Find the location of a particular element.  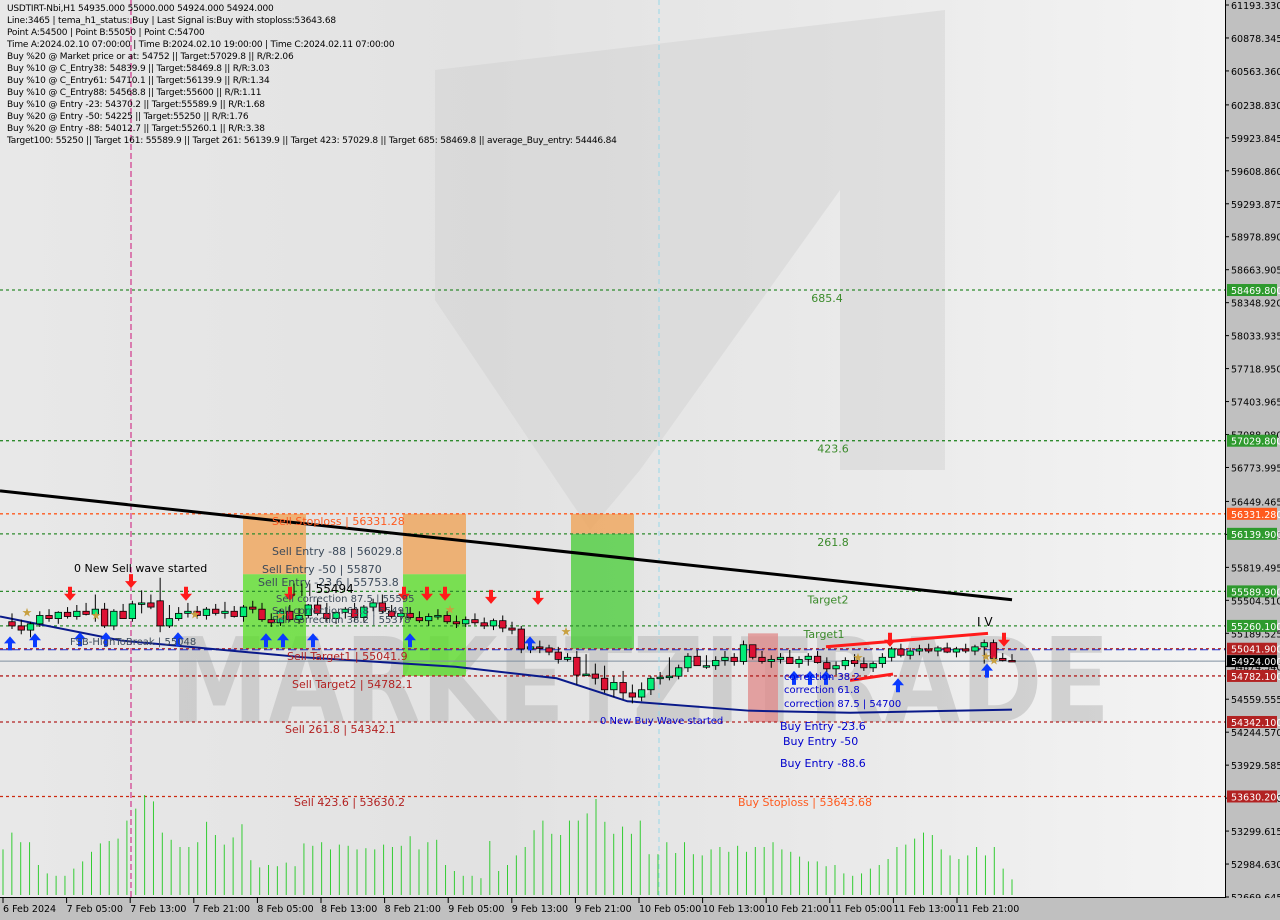

price-tick-label: 59293.875 is located at coordinates (1255, 205).